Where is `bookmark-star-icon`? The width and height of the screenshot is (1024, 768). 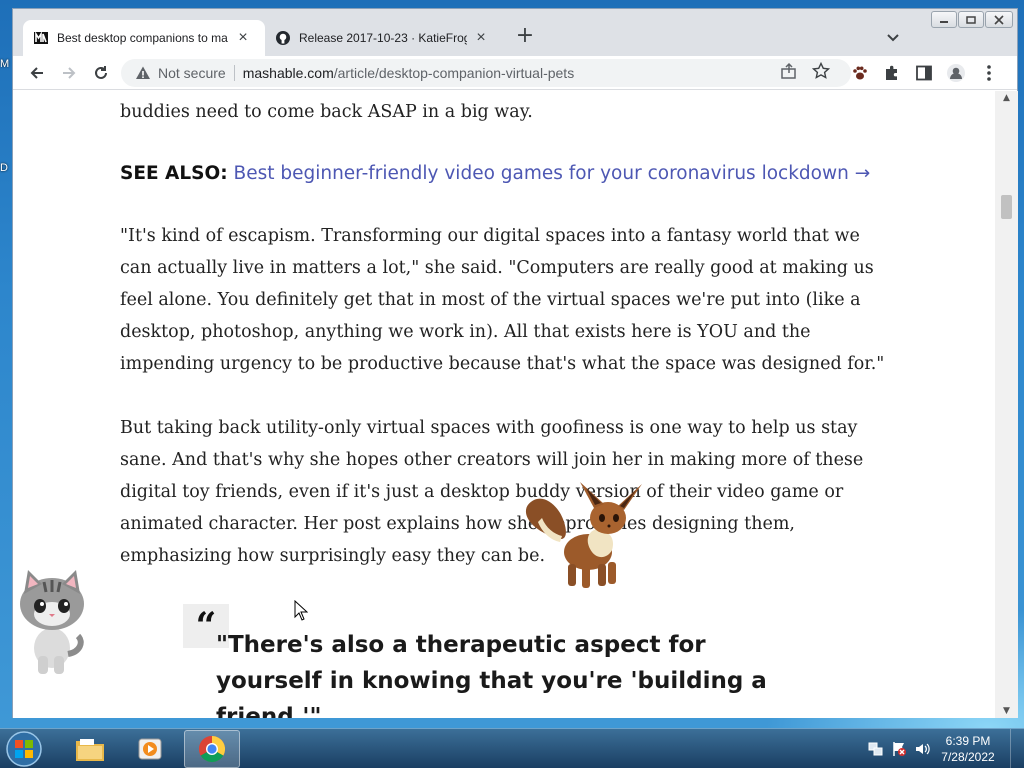 bookmark-star-icon is located at coordinates (821, 71).